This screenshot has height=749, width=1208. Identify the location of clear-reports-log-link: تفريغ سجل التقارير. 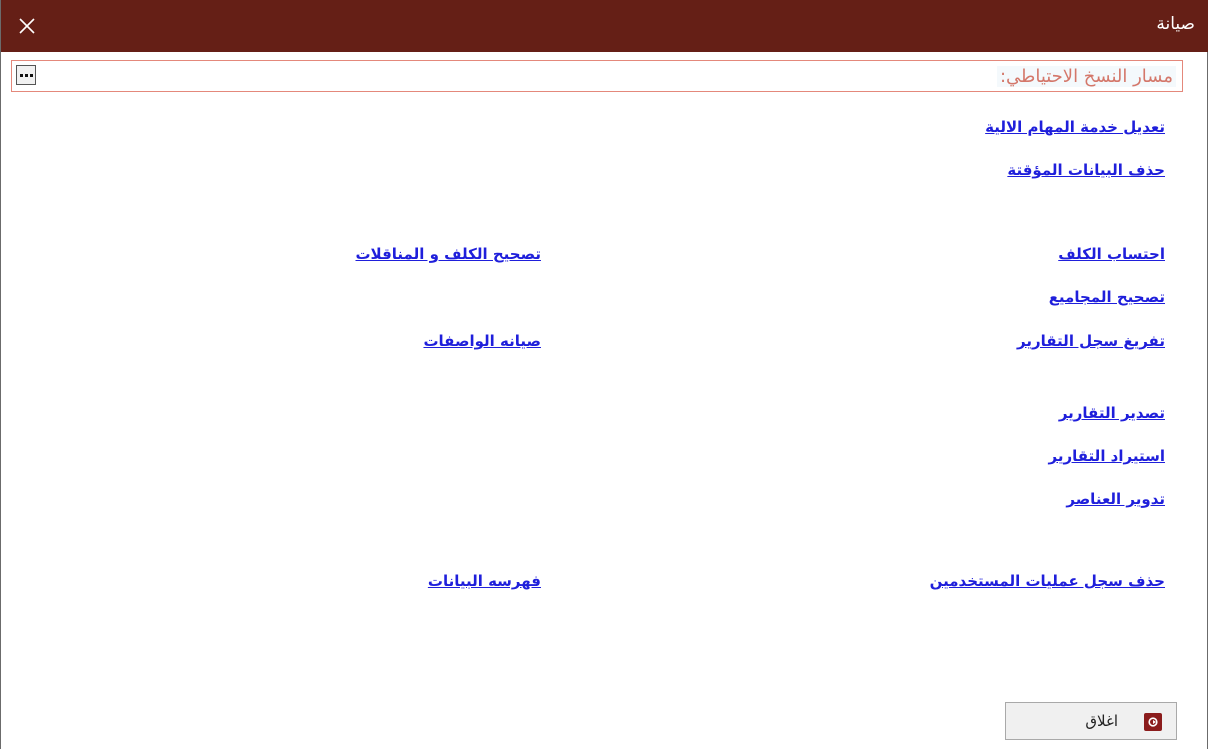
(1091, 341).